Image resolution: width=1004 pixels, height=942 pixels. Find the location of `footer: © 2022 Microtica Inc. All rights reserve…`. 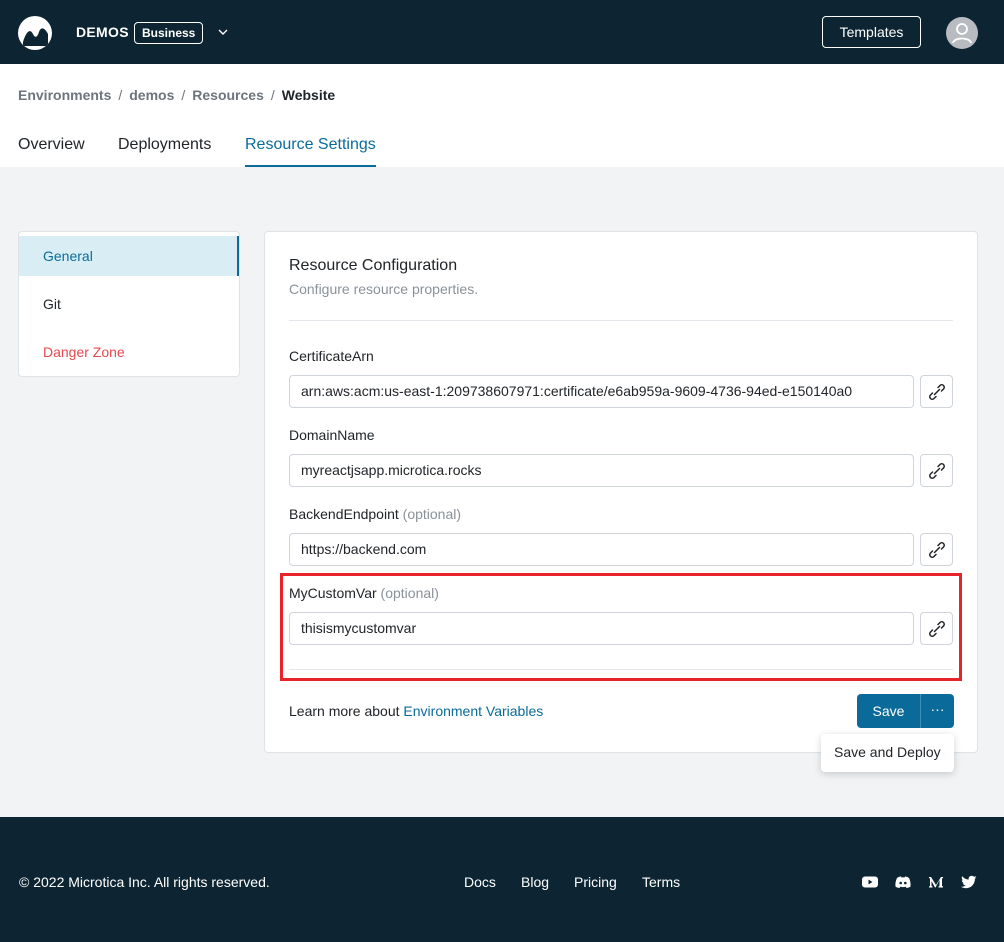

footer: © 2022 Microtica Inc. All rights reserve… is located at coordinates (502, 879).